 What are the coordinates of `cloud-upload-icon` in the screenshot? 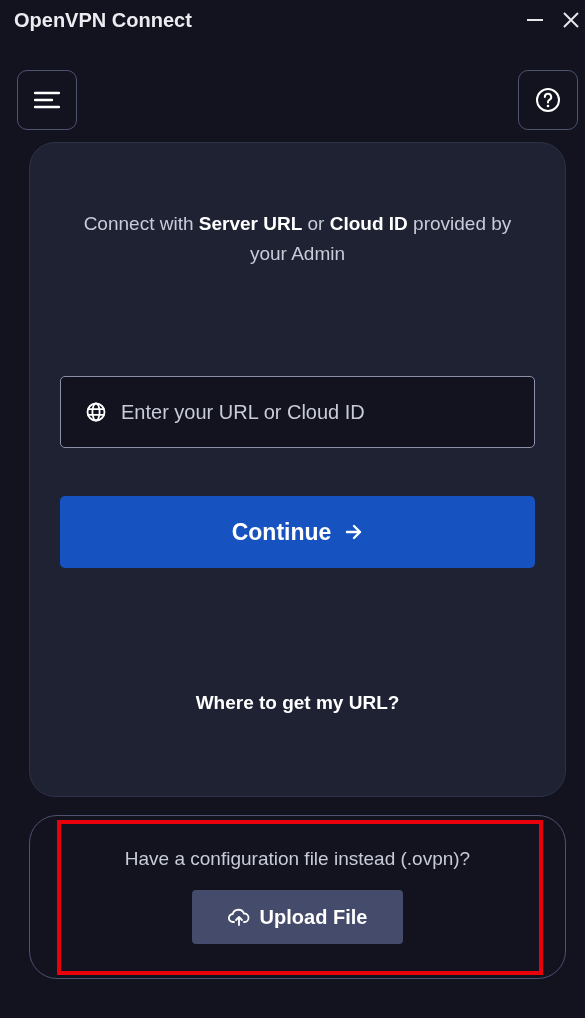 It's located at (238, 917).